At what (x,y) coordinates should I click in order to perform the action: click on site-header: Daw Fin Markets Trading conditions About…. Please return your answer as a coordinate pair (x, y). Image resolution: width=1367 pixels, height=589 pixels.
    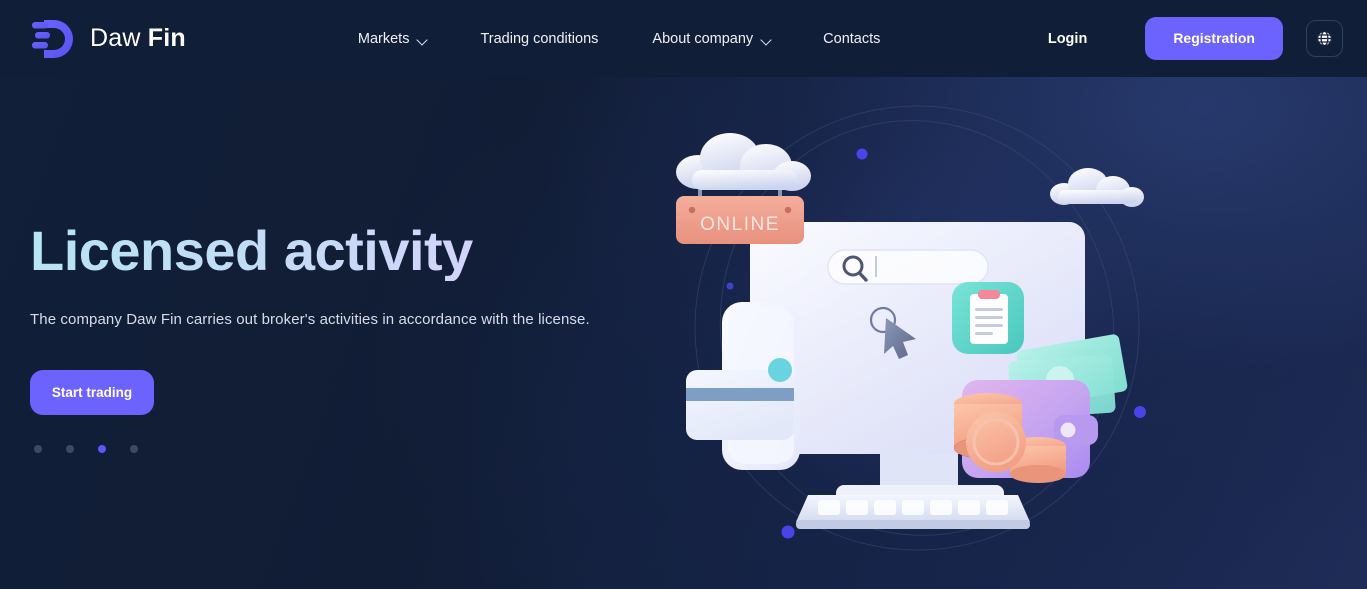
    Looking at the image, I should click on (683, 38).